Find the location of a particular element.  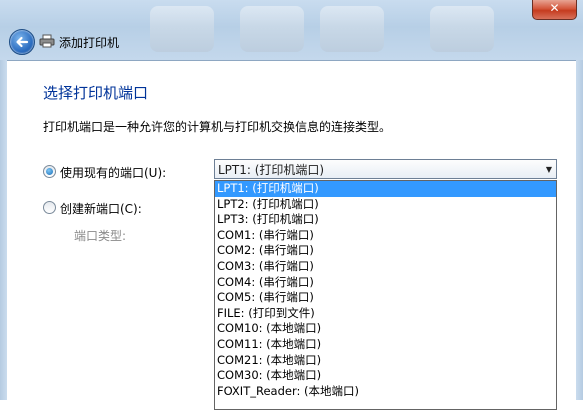

create-new-port-option: 创建新端口(C): is located at coordinates (92, 208).